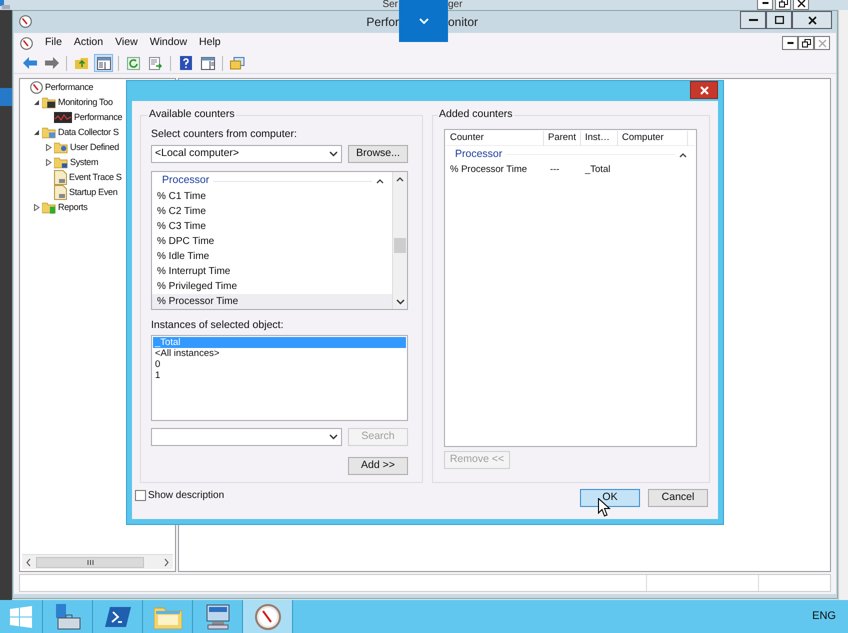 This screenshot has width=848, height=633. I want to click on column-header: Computer, so click(653, 138).